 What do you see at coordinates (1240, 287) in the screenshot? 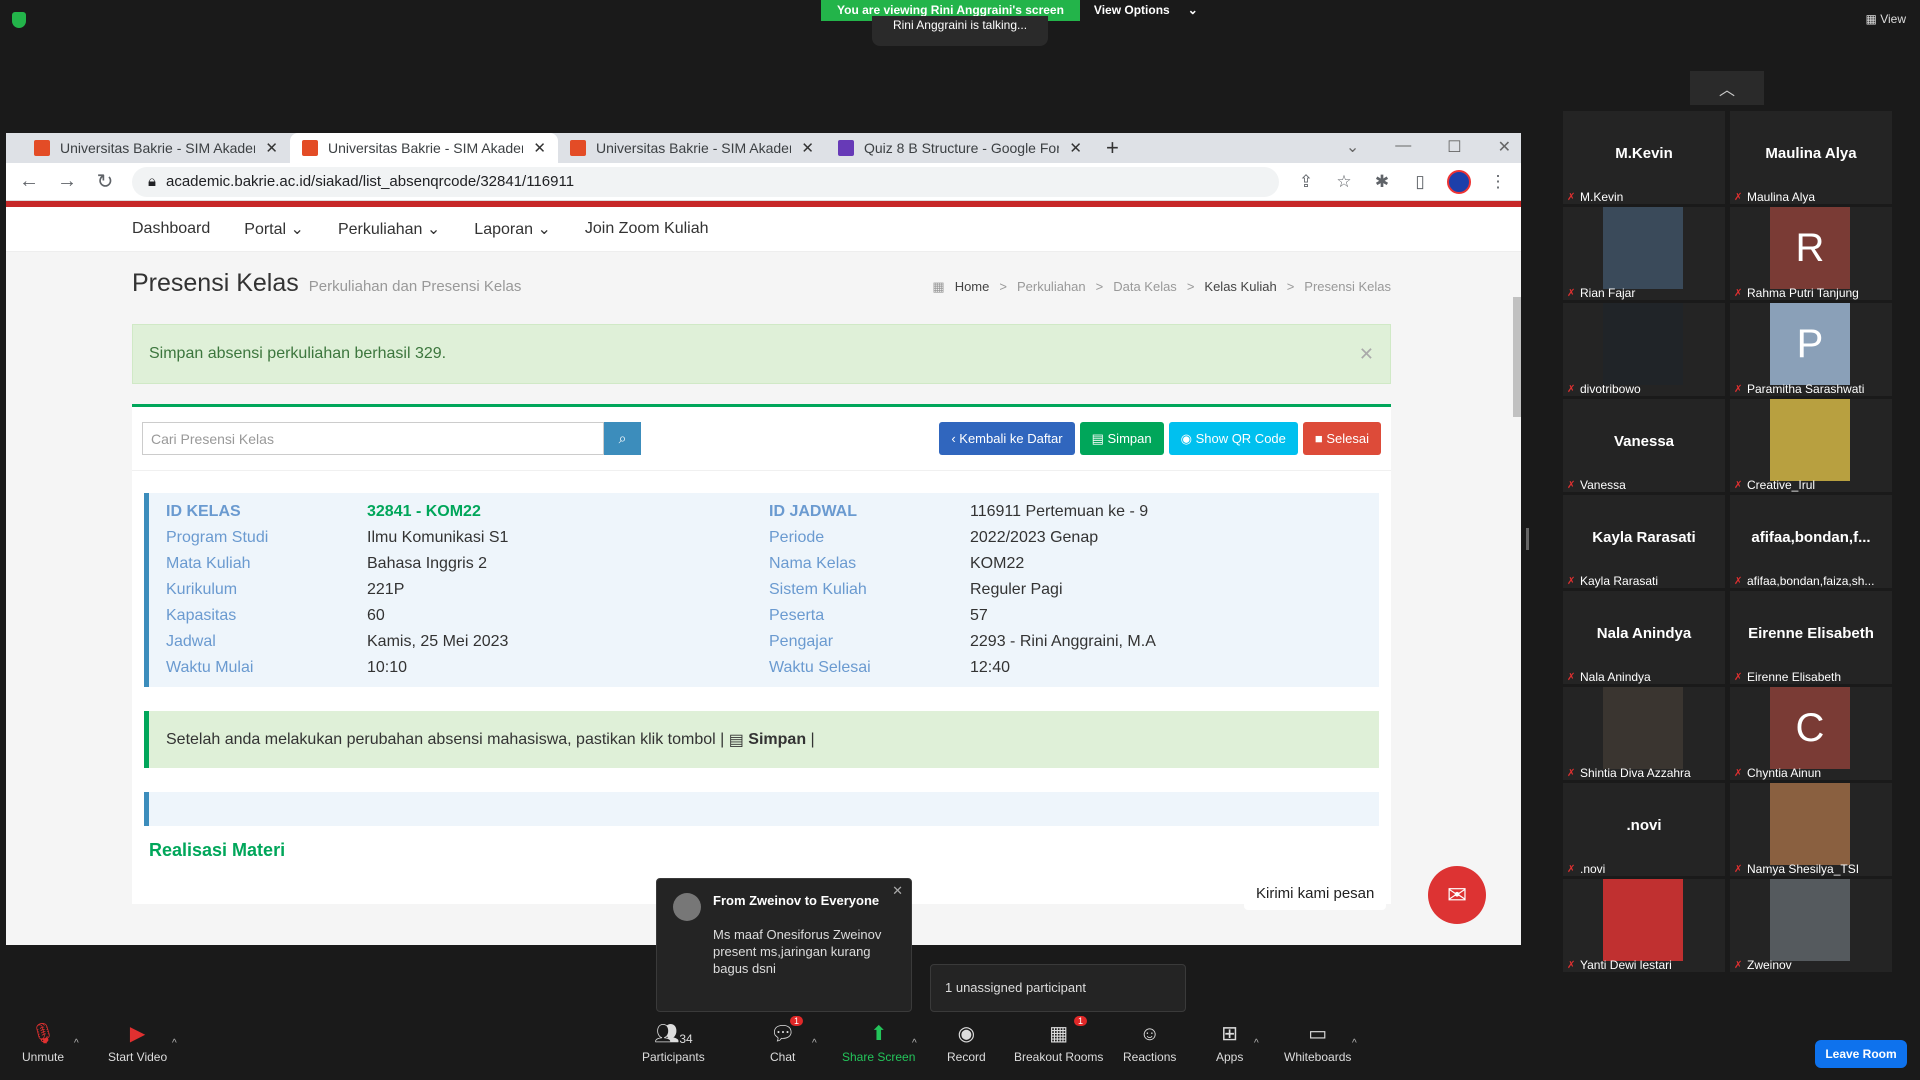
I see `breadcrumb-kelas-kuliah: Kelas Kuliah` at bounding box center [1240, 287].